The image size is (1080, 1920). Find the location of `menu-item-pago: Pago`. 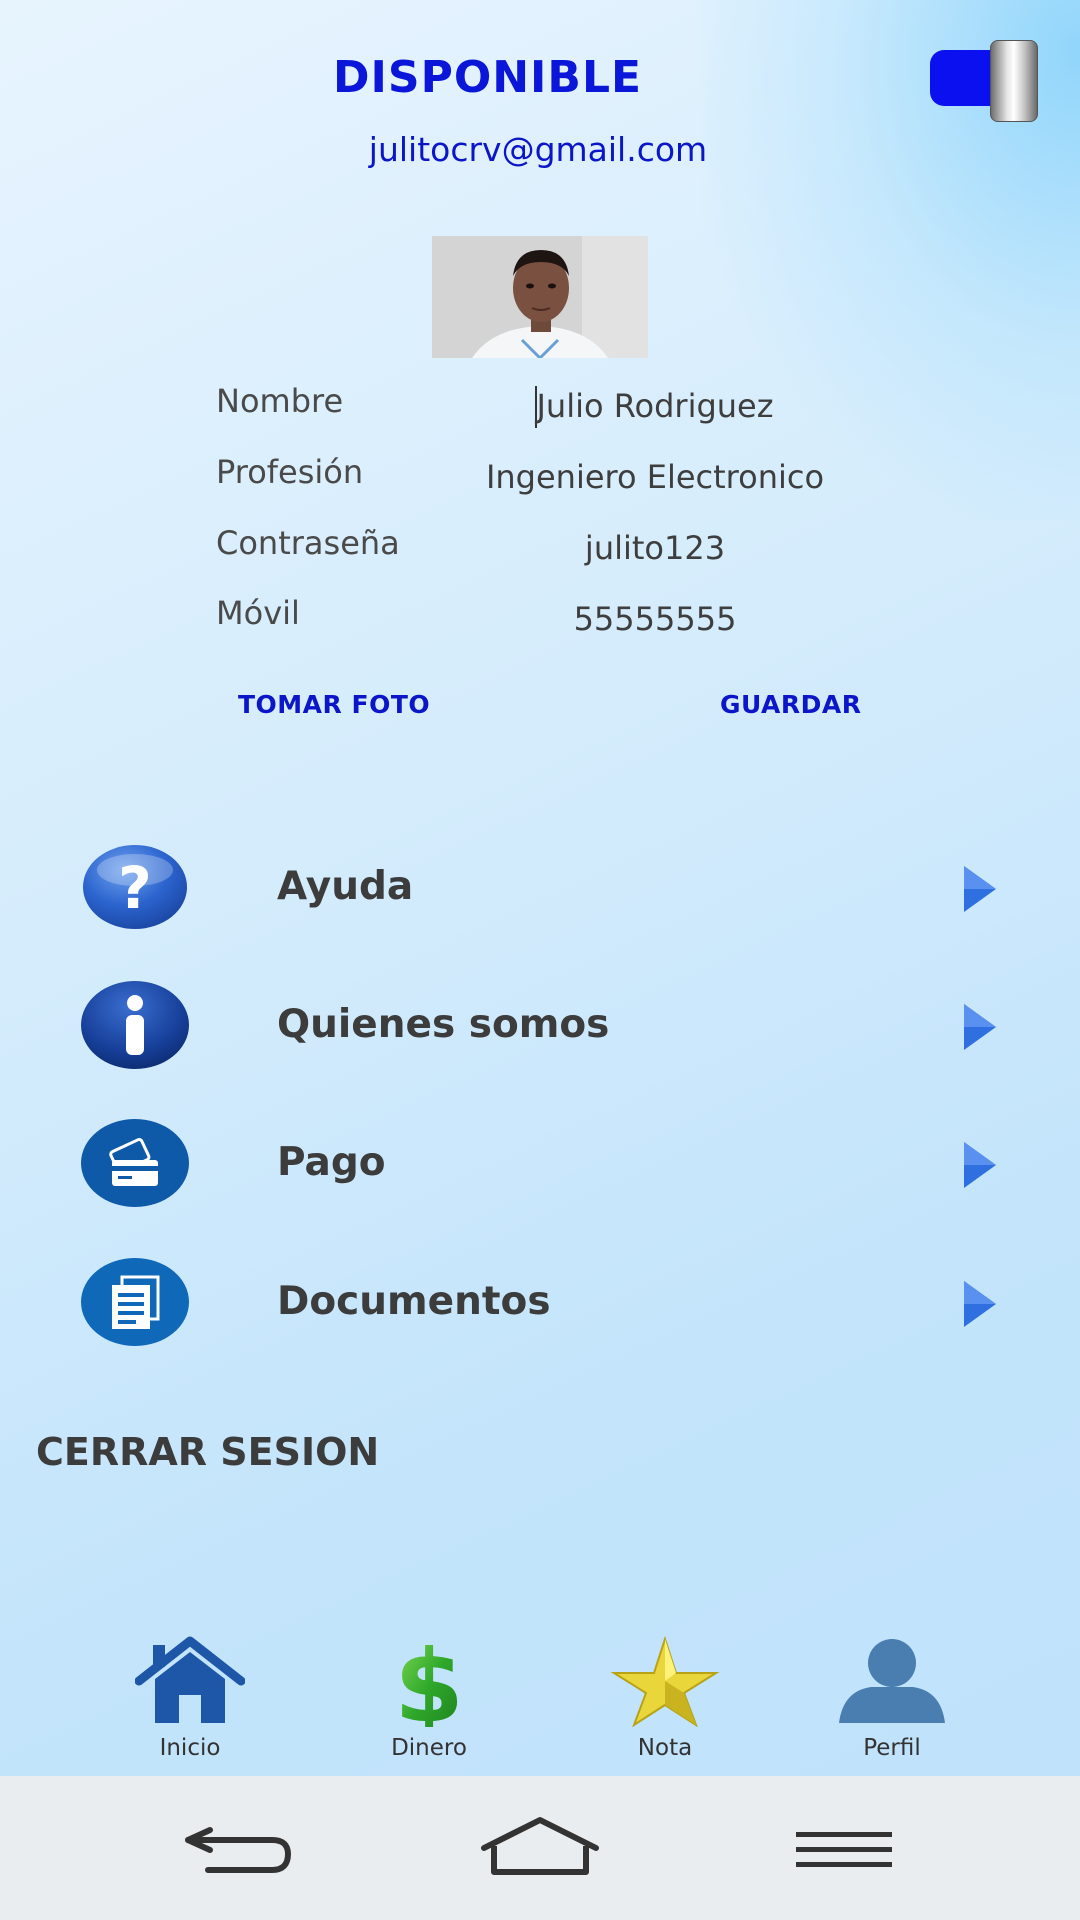

menu-item-pago: Pago is located at coordinates (540, 1168).